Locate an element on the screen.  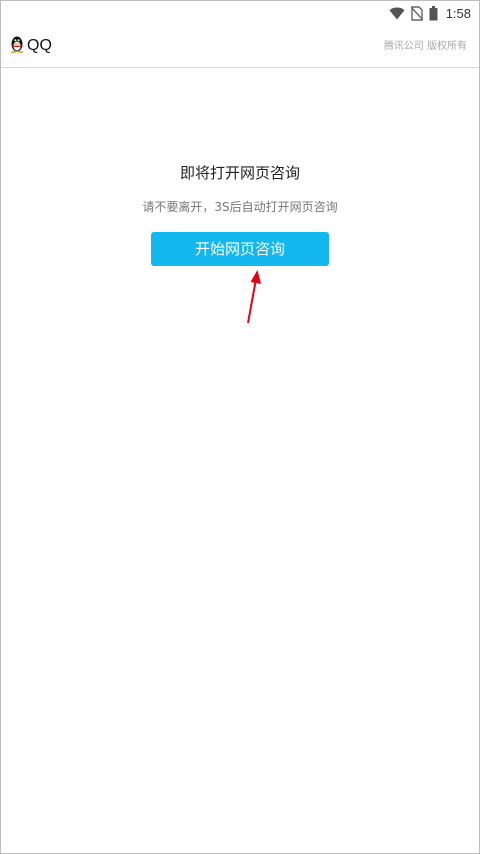
top-bar: QQ 腾讯公司 版权所有 is located at coordinates (240, 46).